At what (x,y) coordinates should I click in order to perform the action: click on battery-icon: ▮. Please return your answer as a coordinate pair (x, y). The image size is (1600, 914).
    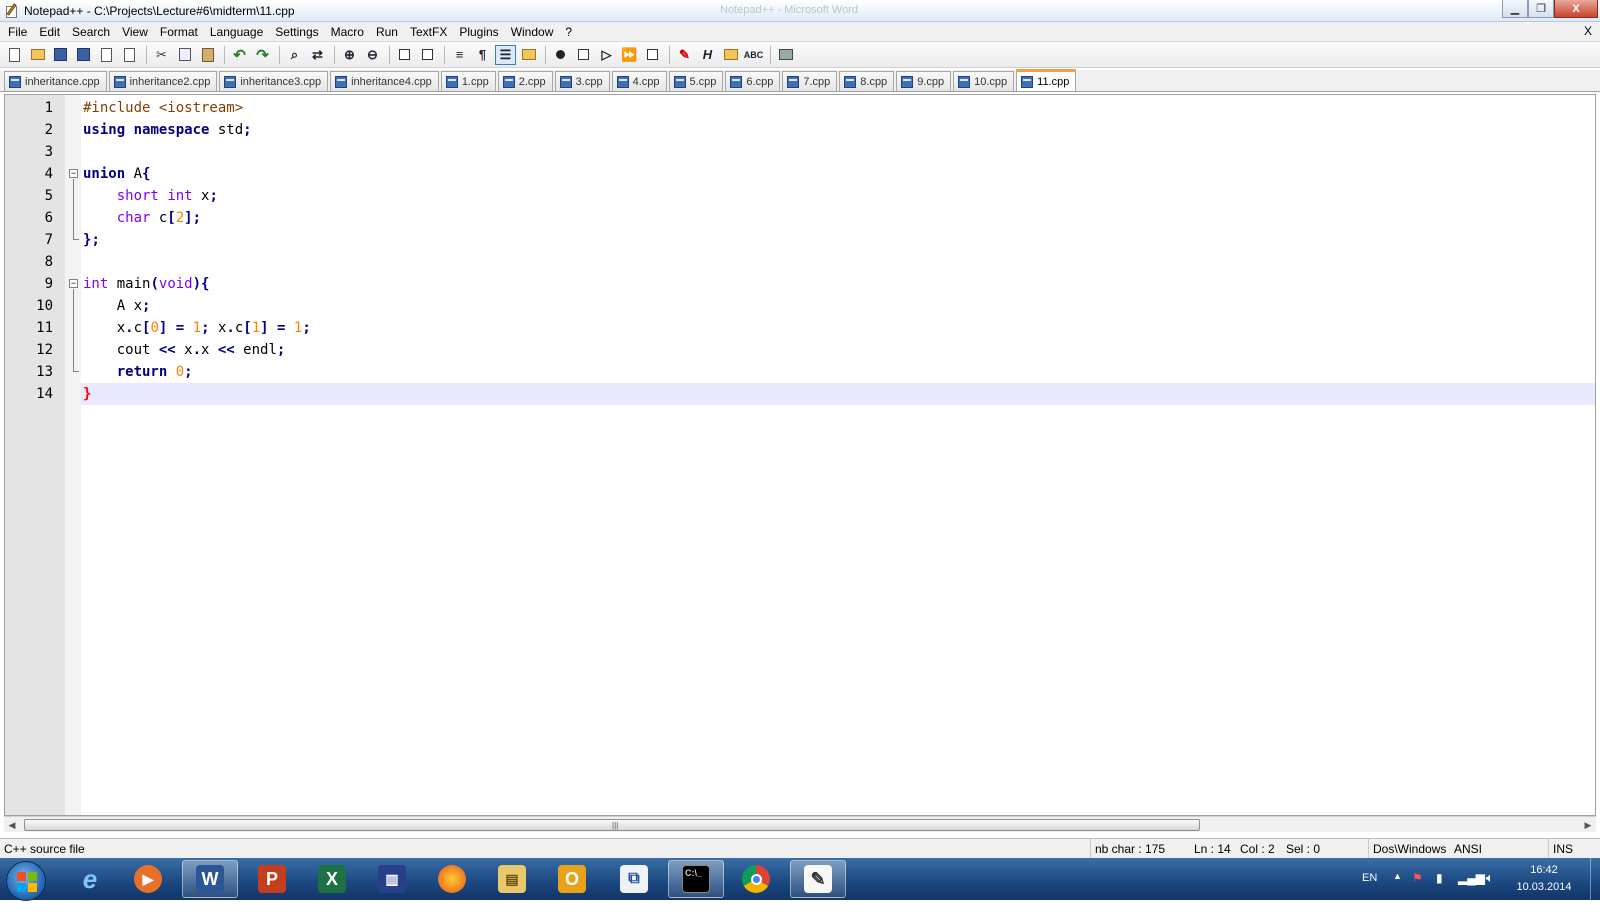
    Looking at the image, I should click on (1439, 892).